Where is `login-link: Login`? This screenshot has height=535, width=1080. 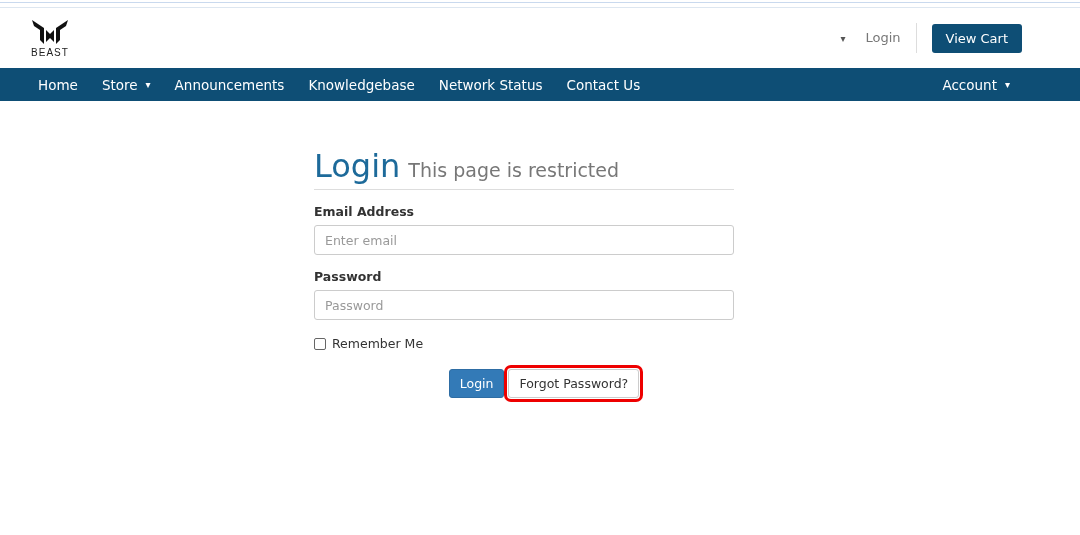
login-link: Login is located at coordinates (891, 38).